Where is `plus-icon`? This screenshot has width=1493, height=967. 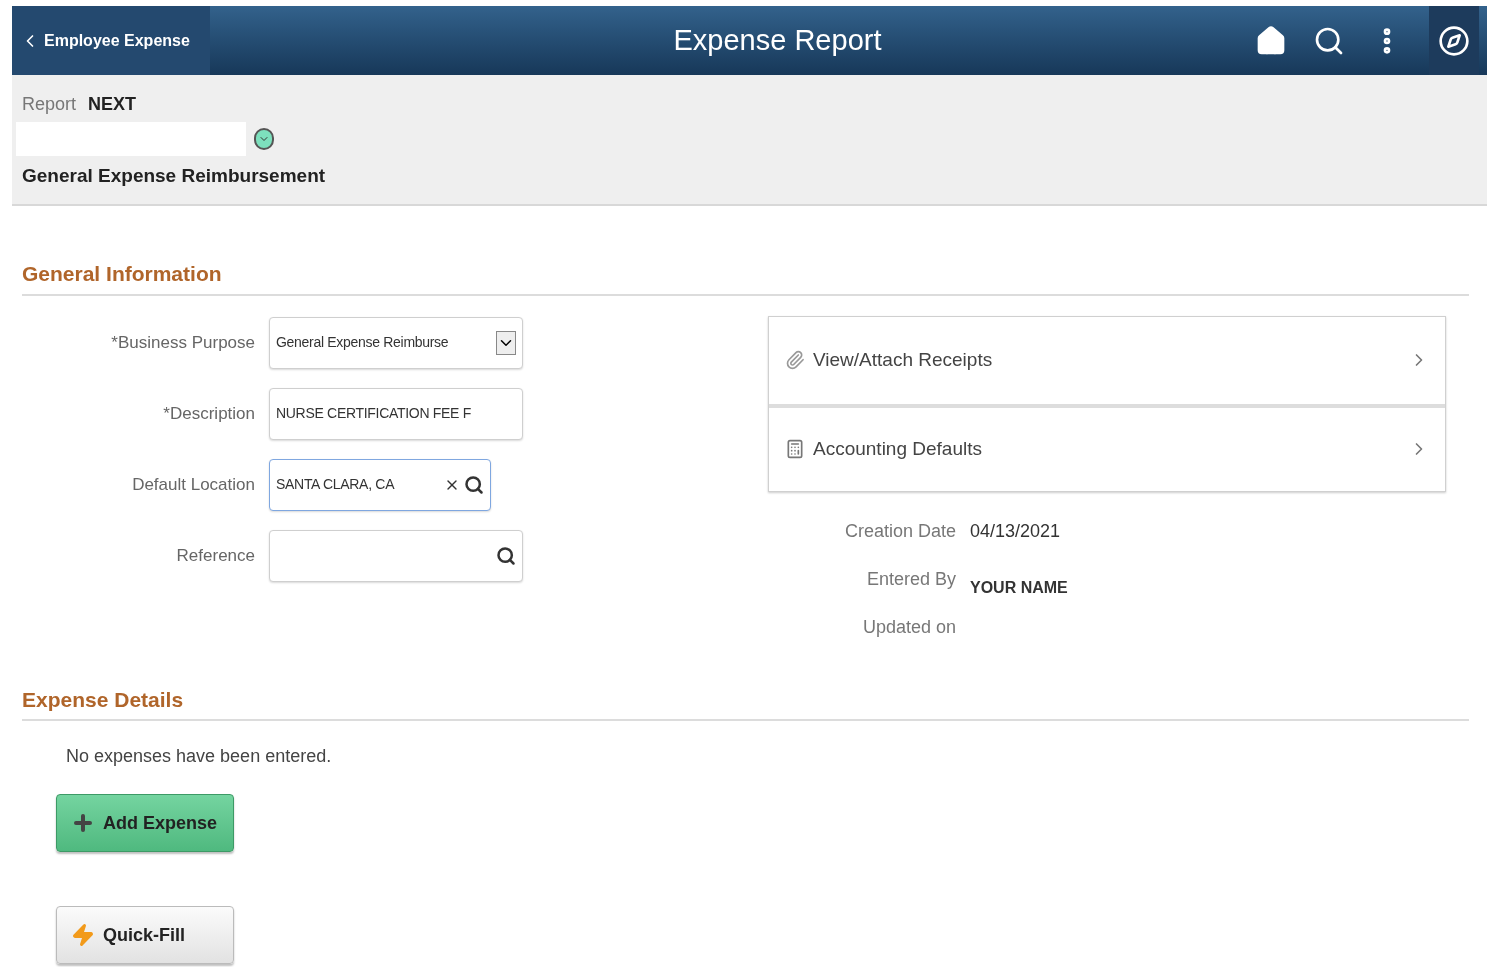
plus-icon is located at coordinates (83, 823).